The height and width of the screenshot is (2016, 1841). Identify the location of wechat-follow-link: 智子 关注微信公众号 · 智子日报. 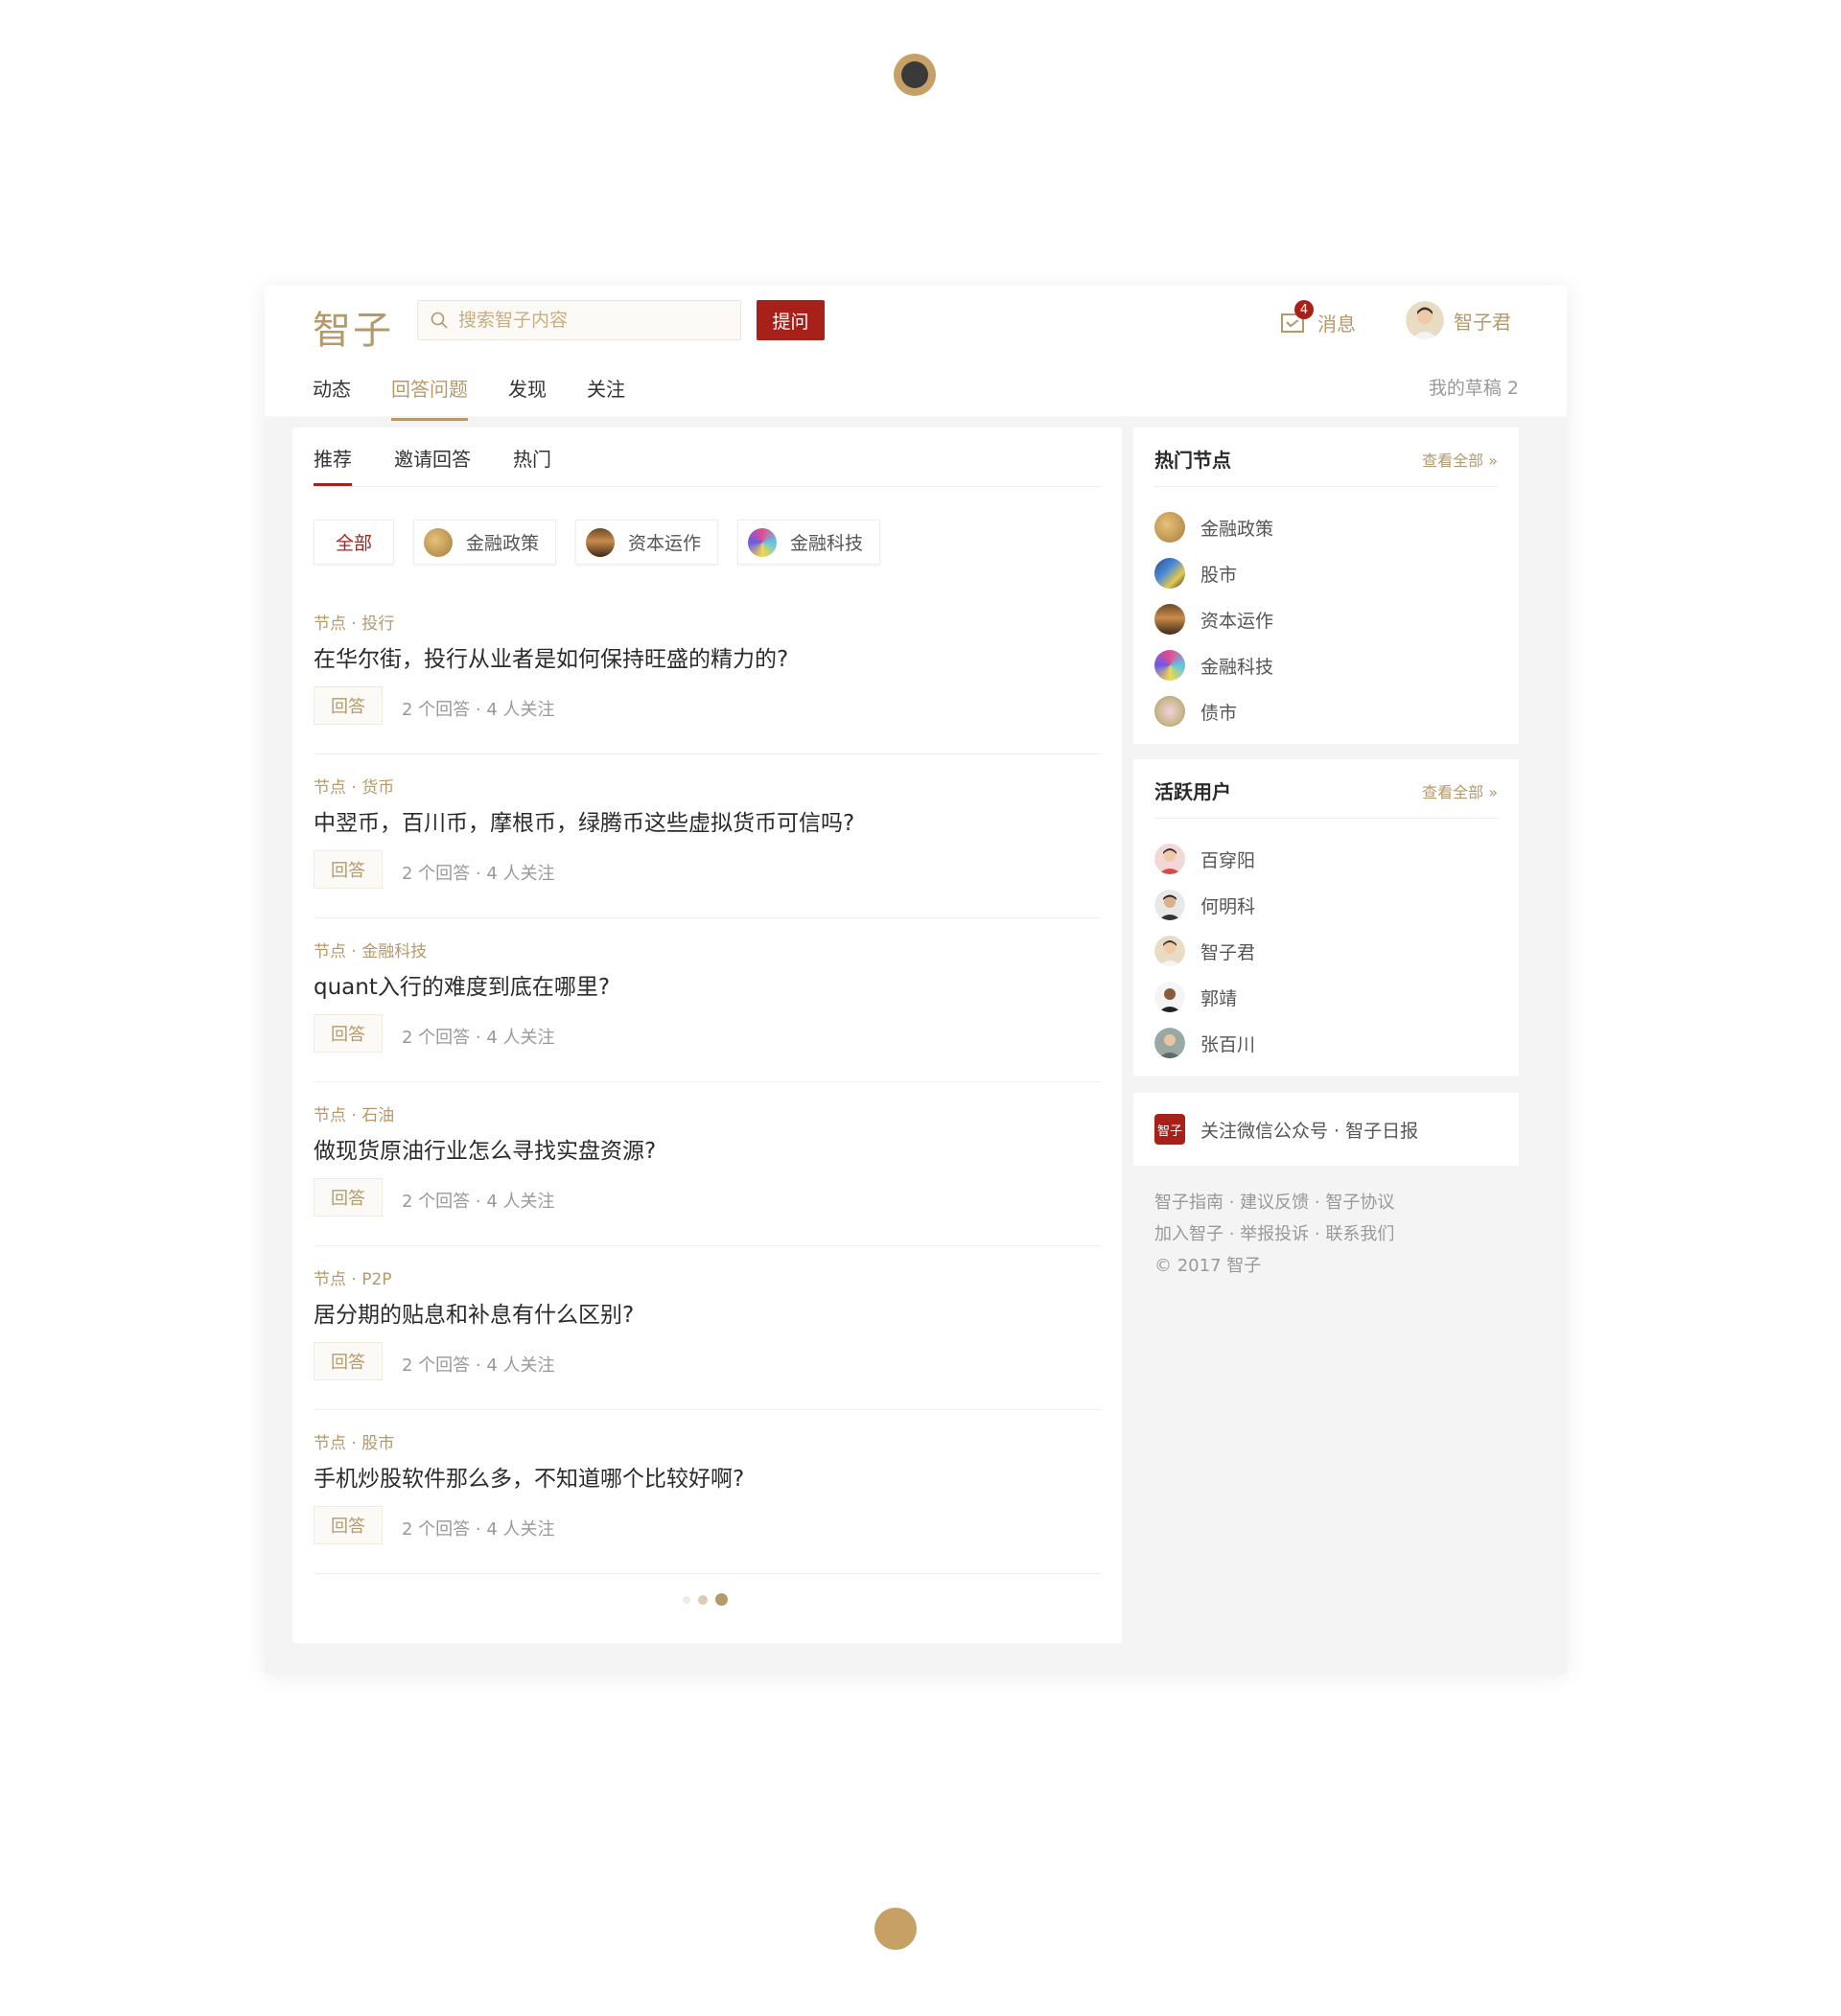
(1326, 1129).